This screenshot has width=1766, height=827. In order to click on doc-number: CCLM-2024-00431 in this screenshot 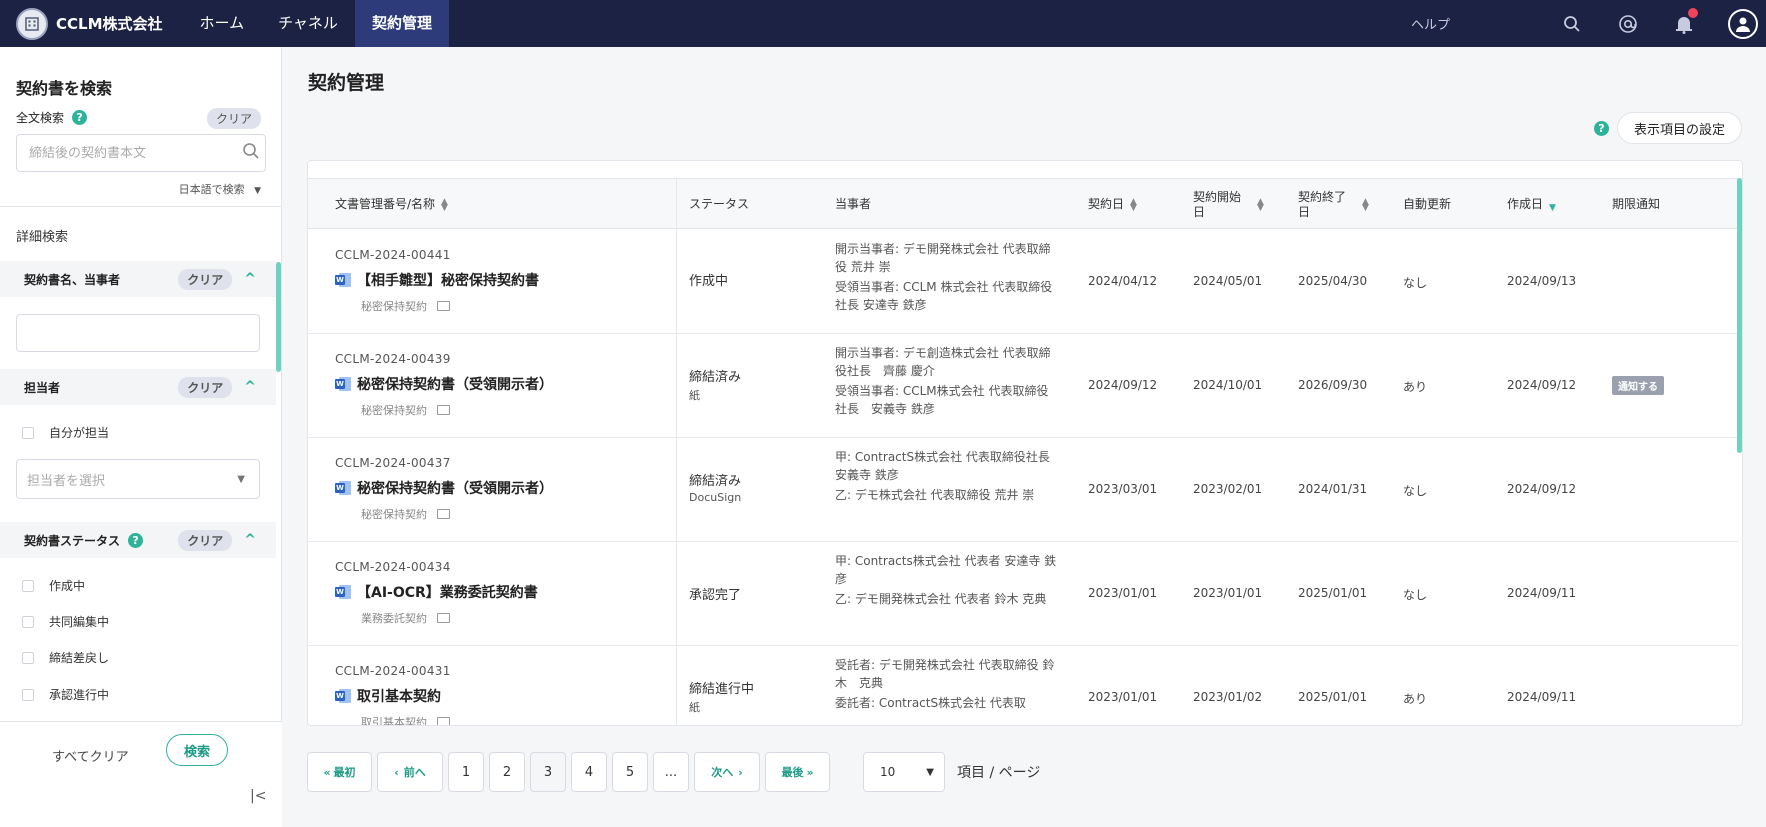, I will do `click(393, 671)`.